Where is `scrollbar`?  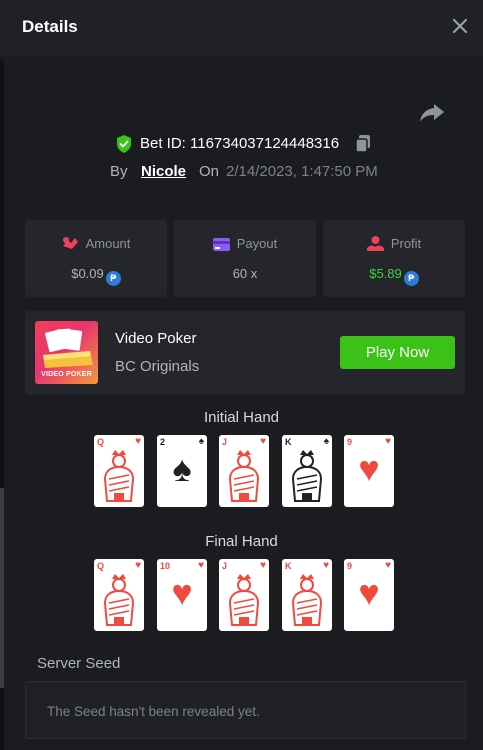
scrollbar is located at coordinates (2, 588).